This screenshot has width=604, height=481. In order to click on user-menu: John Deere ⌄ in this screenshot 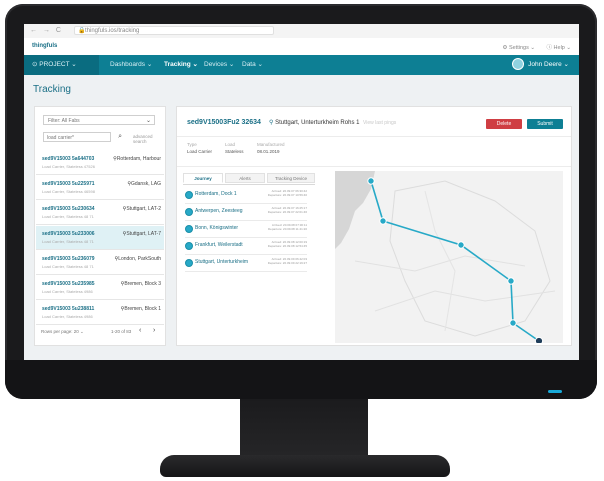, I will do `click(540, 65)`.